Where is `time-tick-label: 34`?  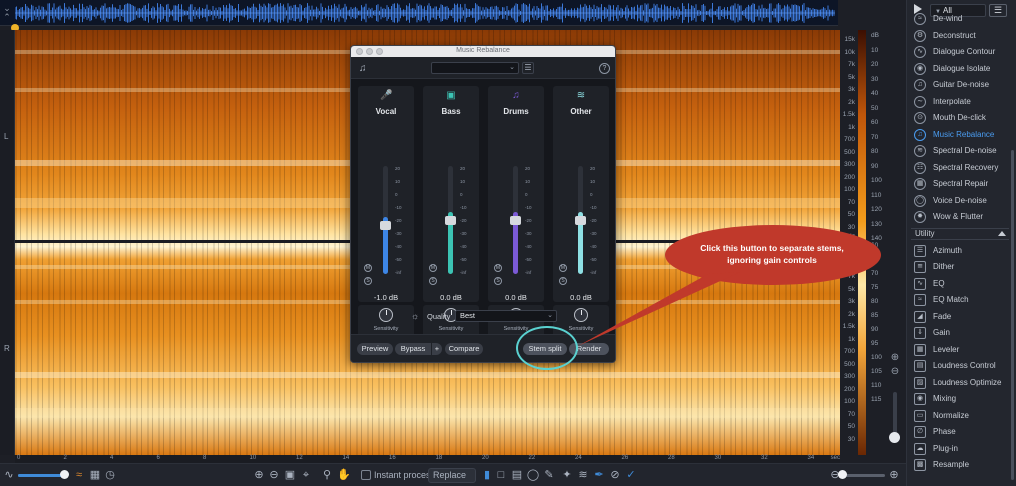 time-tick-label: 34 is located at coordinates (811, 458).